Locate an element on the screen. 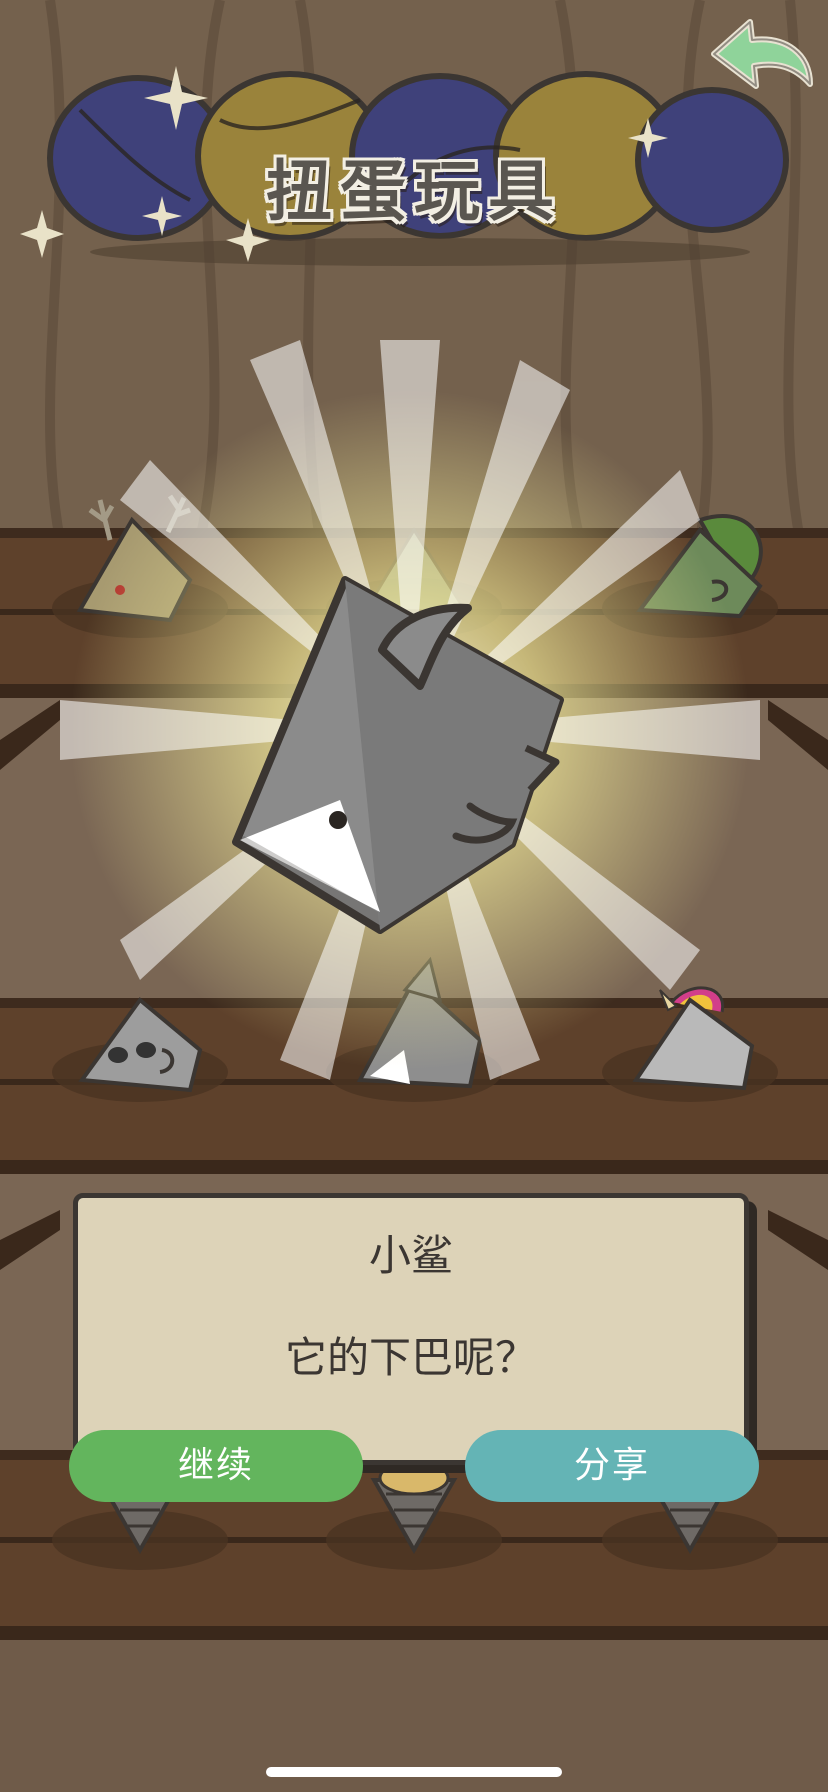  continue-button: 继续 is located at coordinates (216, 1466).